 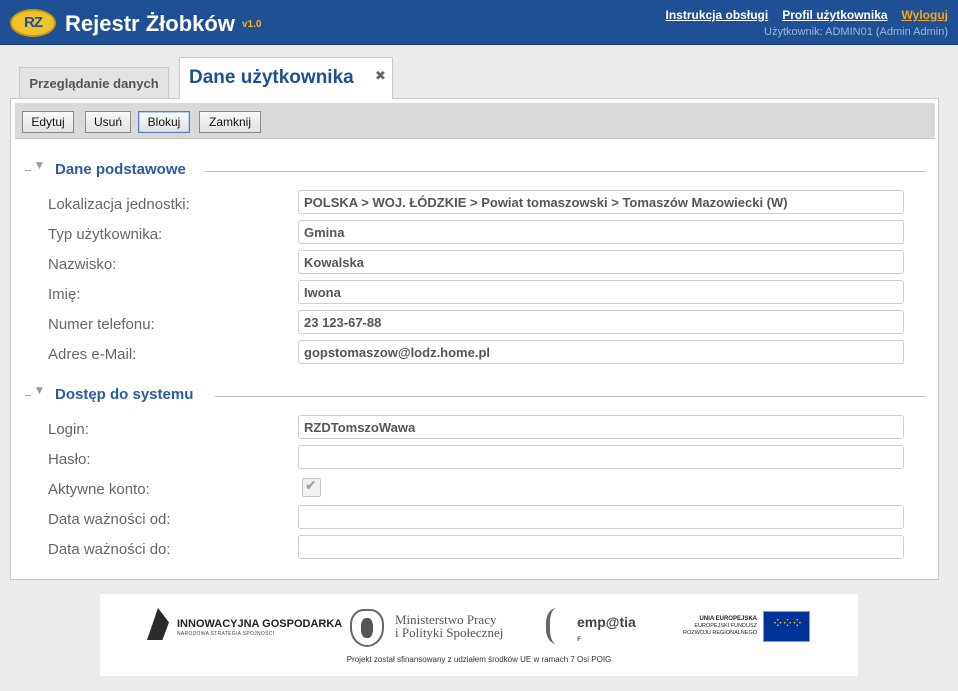 What do you see at coordinates (579, 638) in the screenshot?
I see `empatia-small-mark: ꜰ` at bounding box center [579, 638].